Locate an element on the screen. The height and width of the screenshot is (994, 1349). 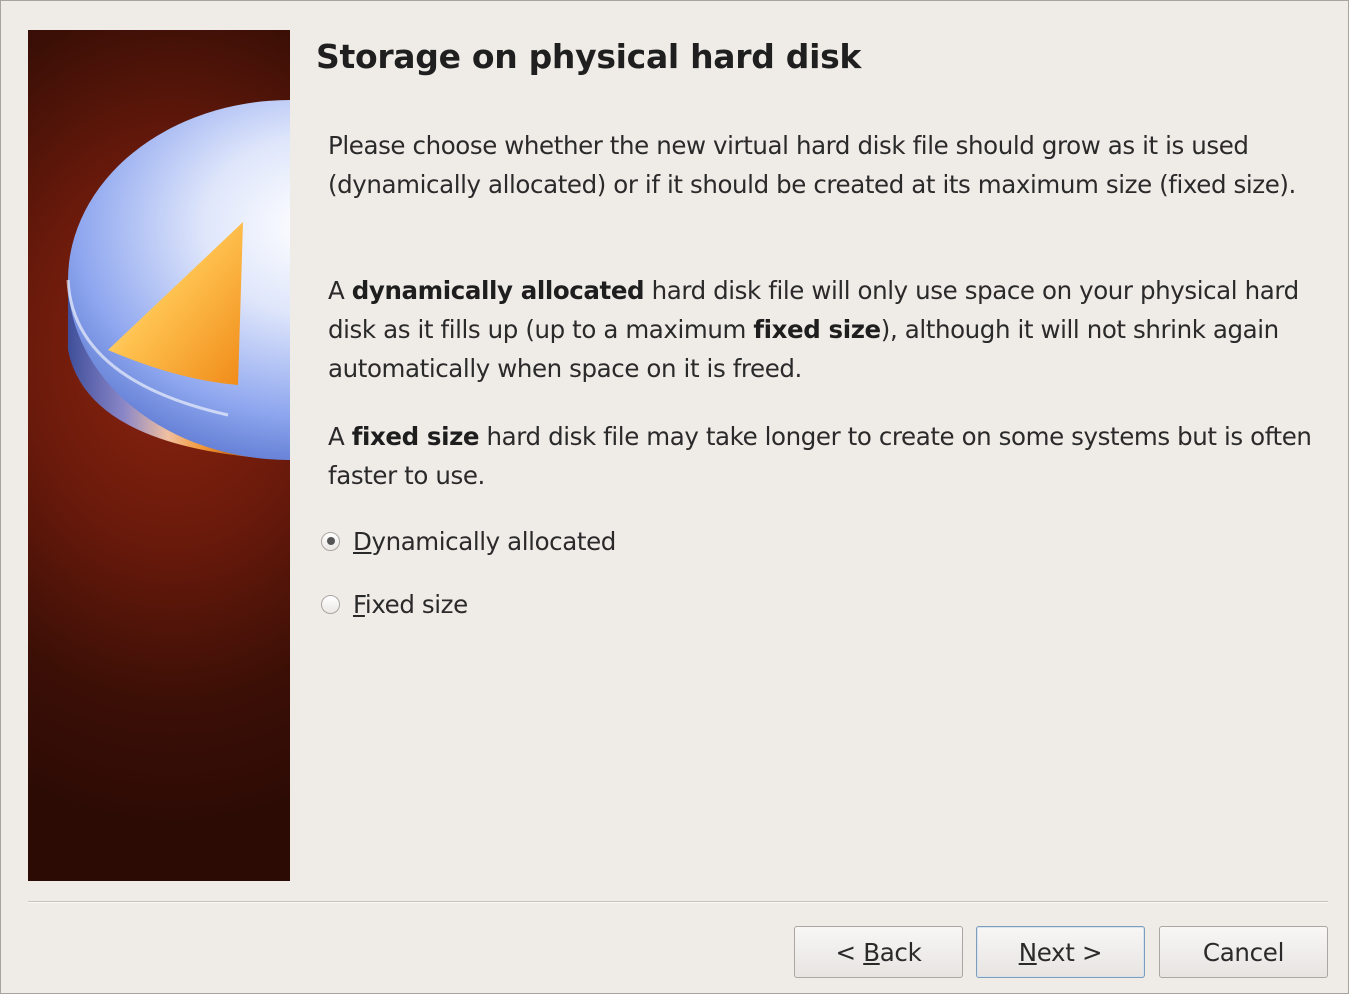
radio-dynamically-allocated: Dynamically allocated is located at coordinates (468, 541).